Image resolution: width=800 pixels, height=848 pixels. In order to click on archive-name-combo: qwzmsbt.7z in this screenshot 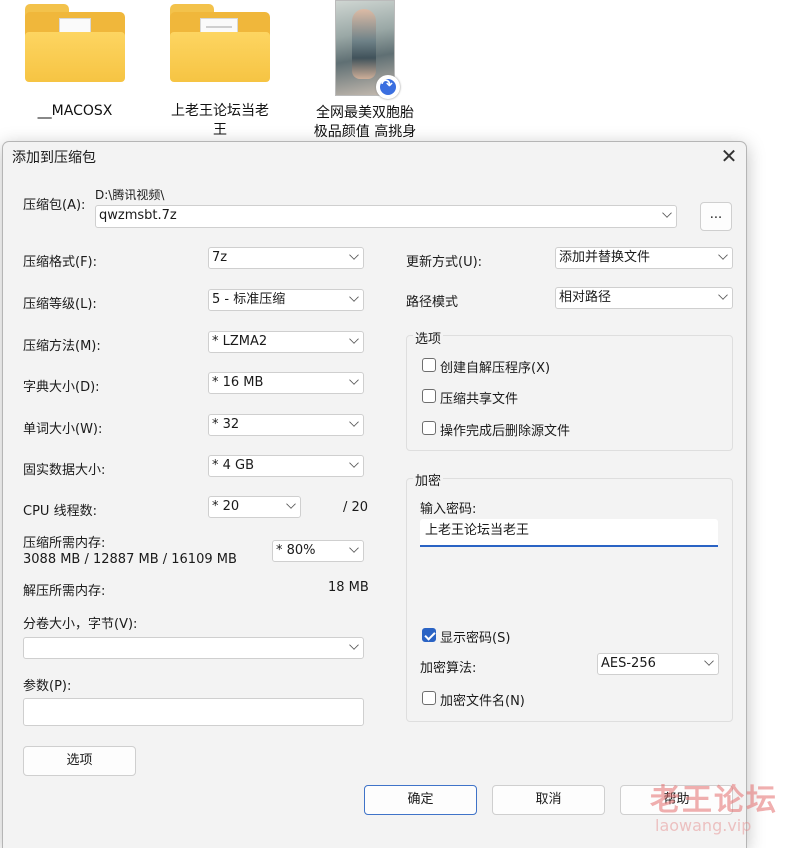, I will do `click(386, 216)`.